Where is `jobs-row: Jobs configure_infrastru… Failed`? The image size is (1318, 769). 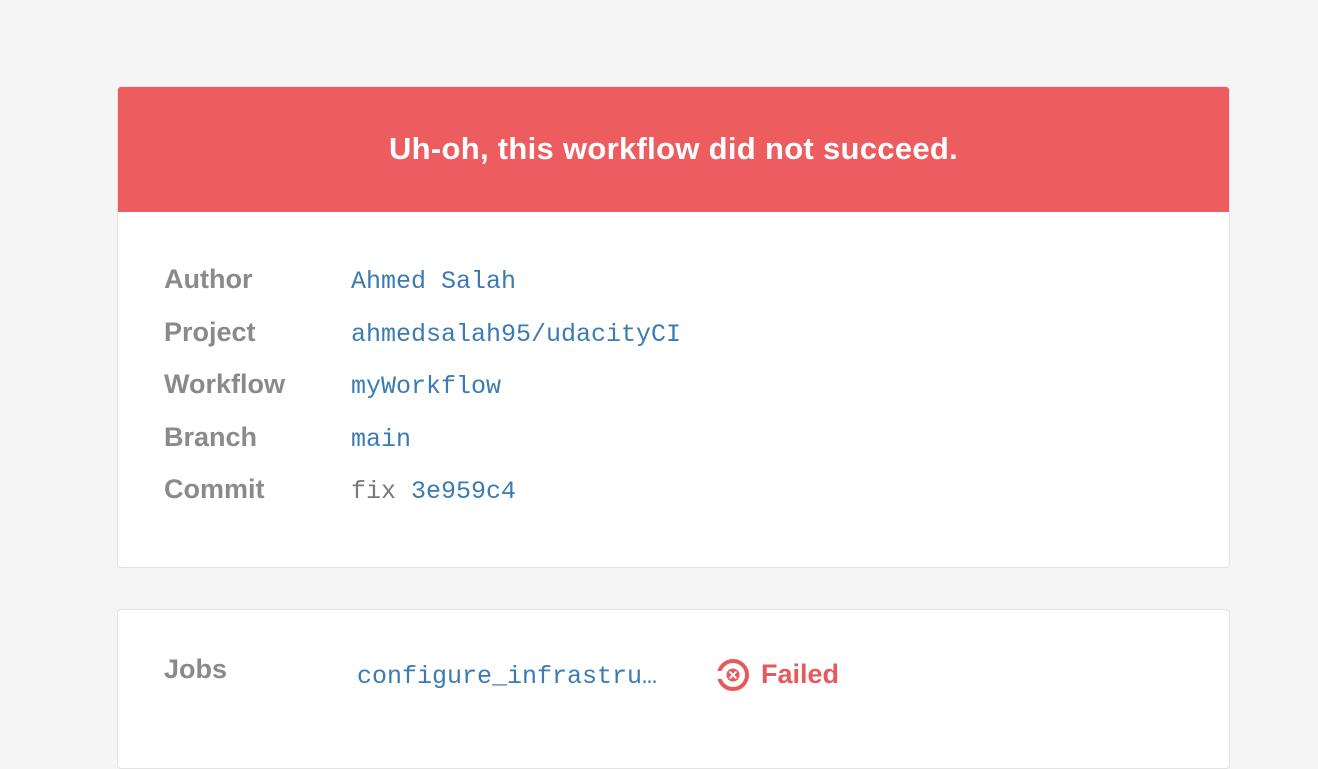 jobs-row: Jobs configure_infrastru… Failed is located at coordinates (502, 672).